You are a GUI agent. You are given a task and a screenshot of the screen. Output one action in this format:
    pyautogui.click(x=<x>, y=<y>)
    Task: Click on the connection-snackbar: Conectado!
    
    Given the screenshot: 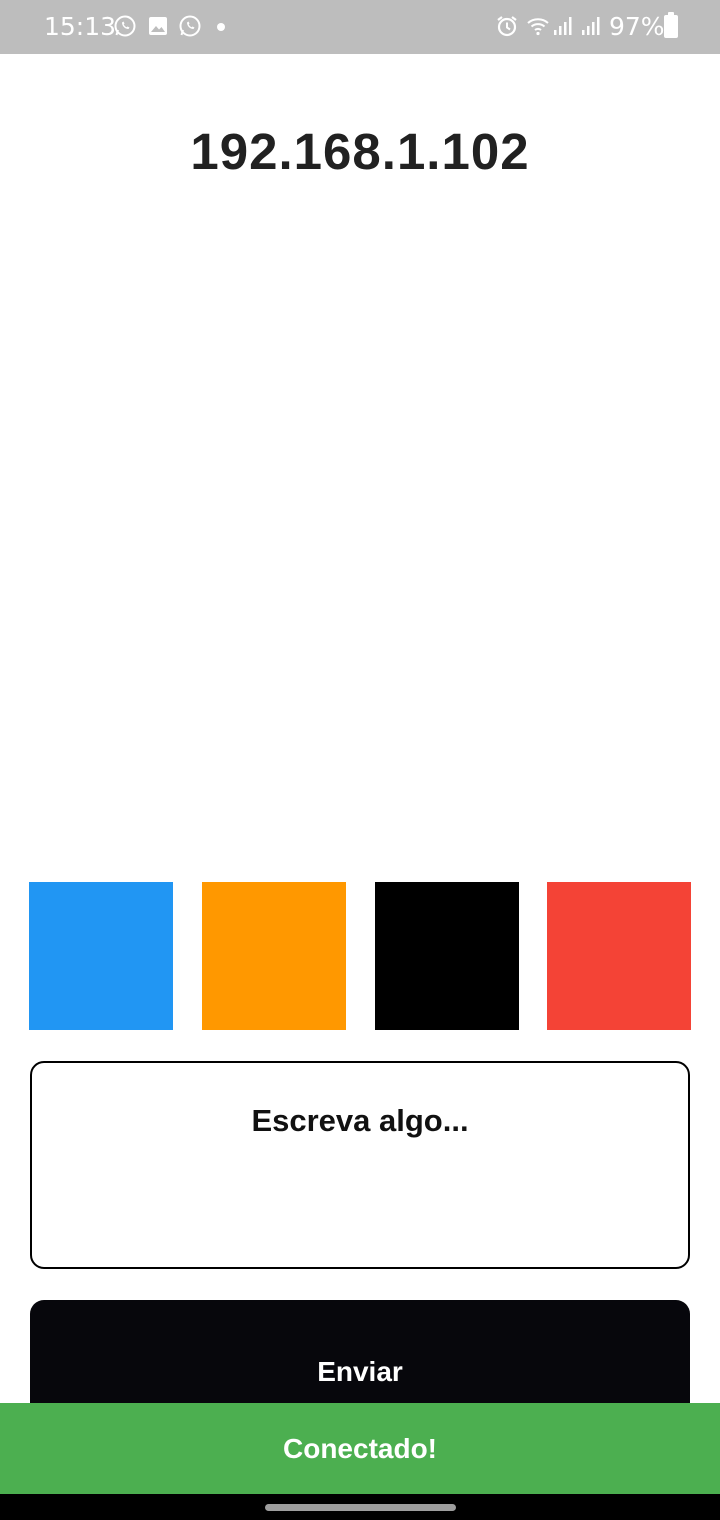 What is the action you would take?
    pyautogui.click(x=360, y=1448)
    